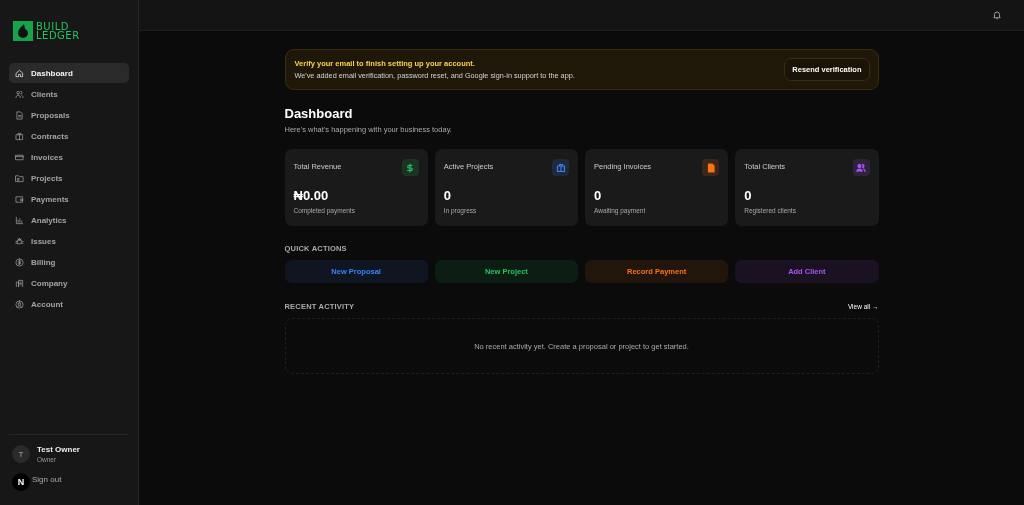 This screenshot has height=505, width=1024. Describe the element at coordinates (311, 195) in the screenshot. I see `stat-value: ₦0.00` at that location.